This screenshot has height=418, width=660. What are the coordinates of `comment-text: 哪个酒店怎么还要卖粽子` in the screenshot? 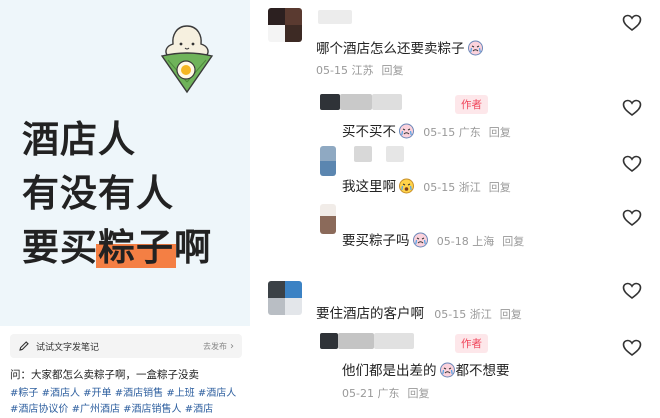 It's located at (400, 47).